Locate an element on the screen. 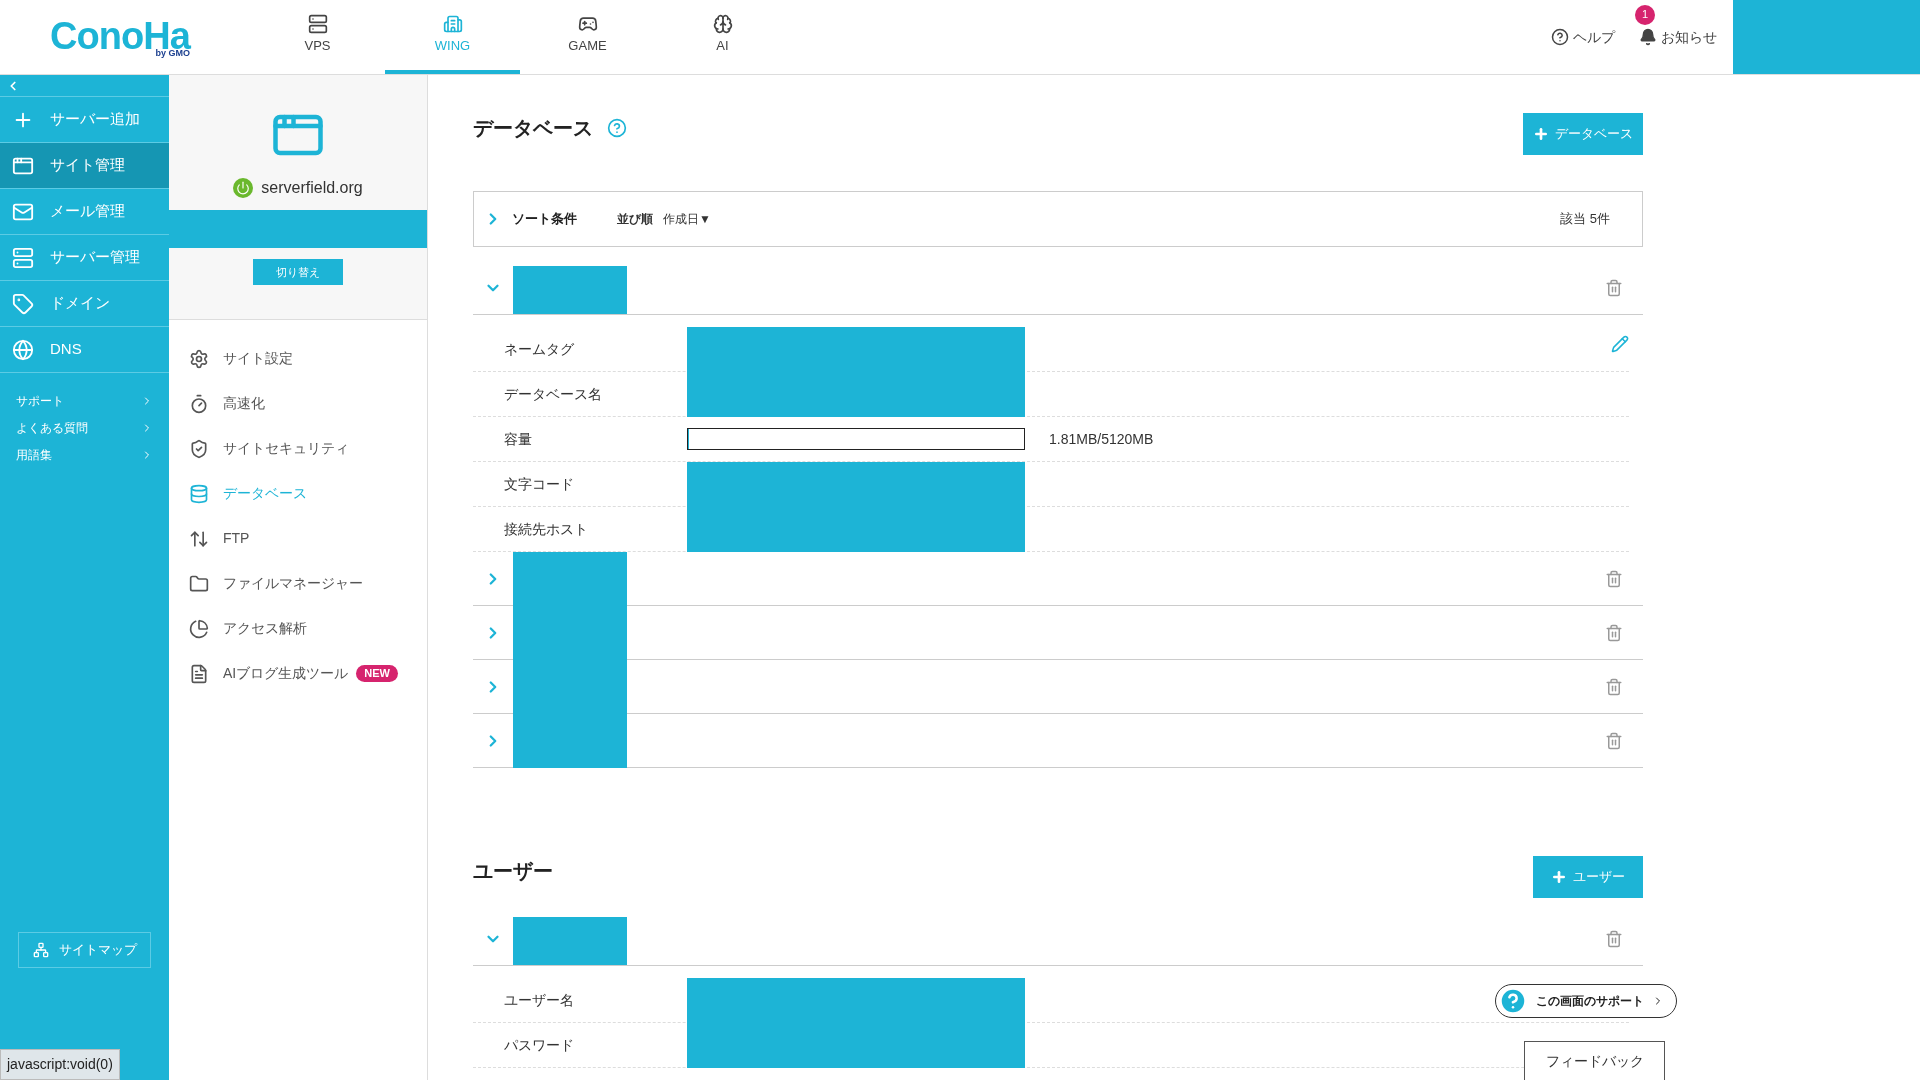  field-label: ユーザー名 is located at coordinates (539, 1000).